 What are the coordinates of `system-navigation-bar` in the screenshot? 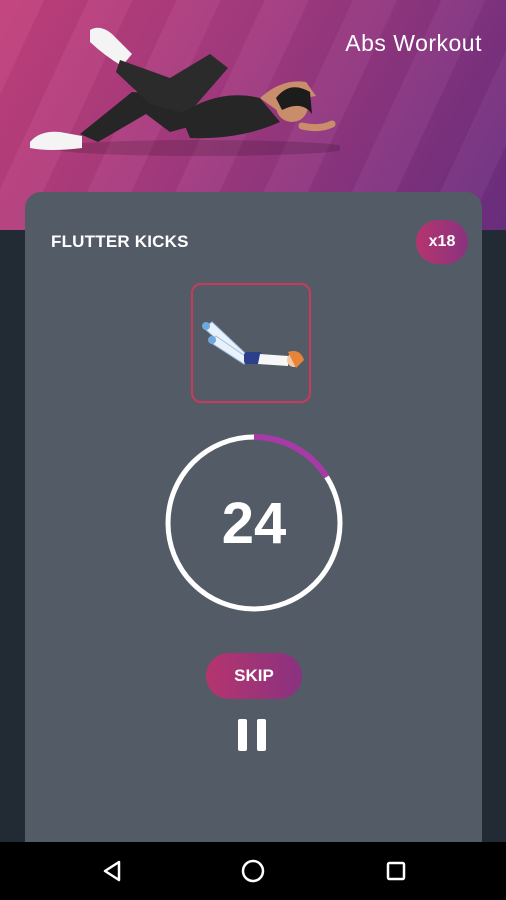 It's located at (253, 871).